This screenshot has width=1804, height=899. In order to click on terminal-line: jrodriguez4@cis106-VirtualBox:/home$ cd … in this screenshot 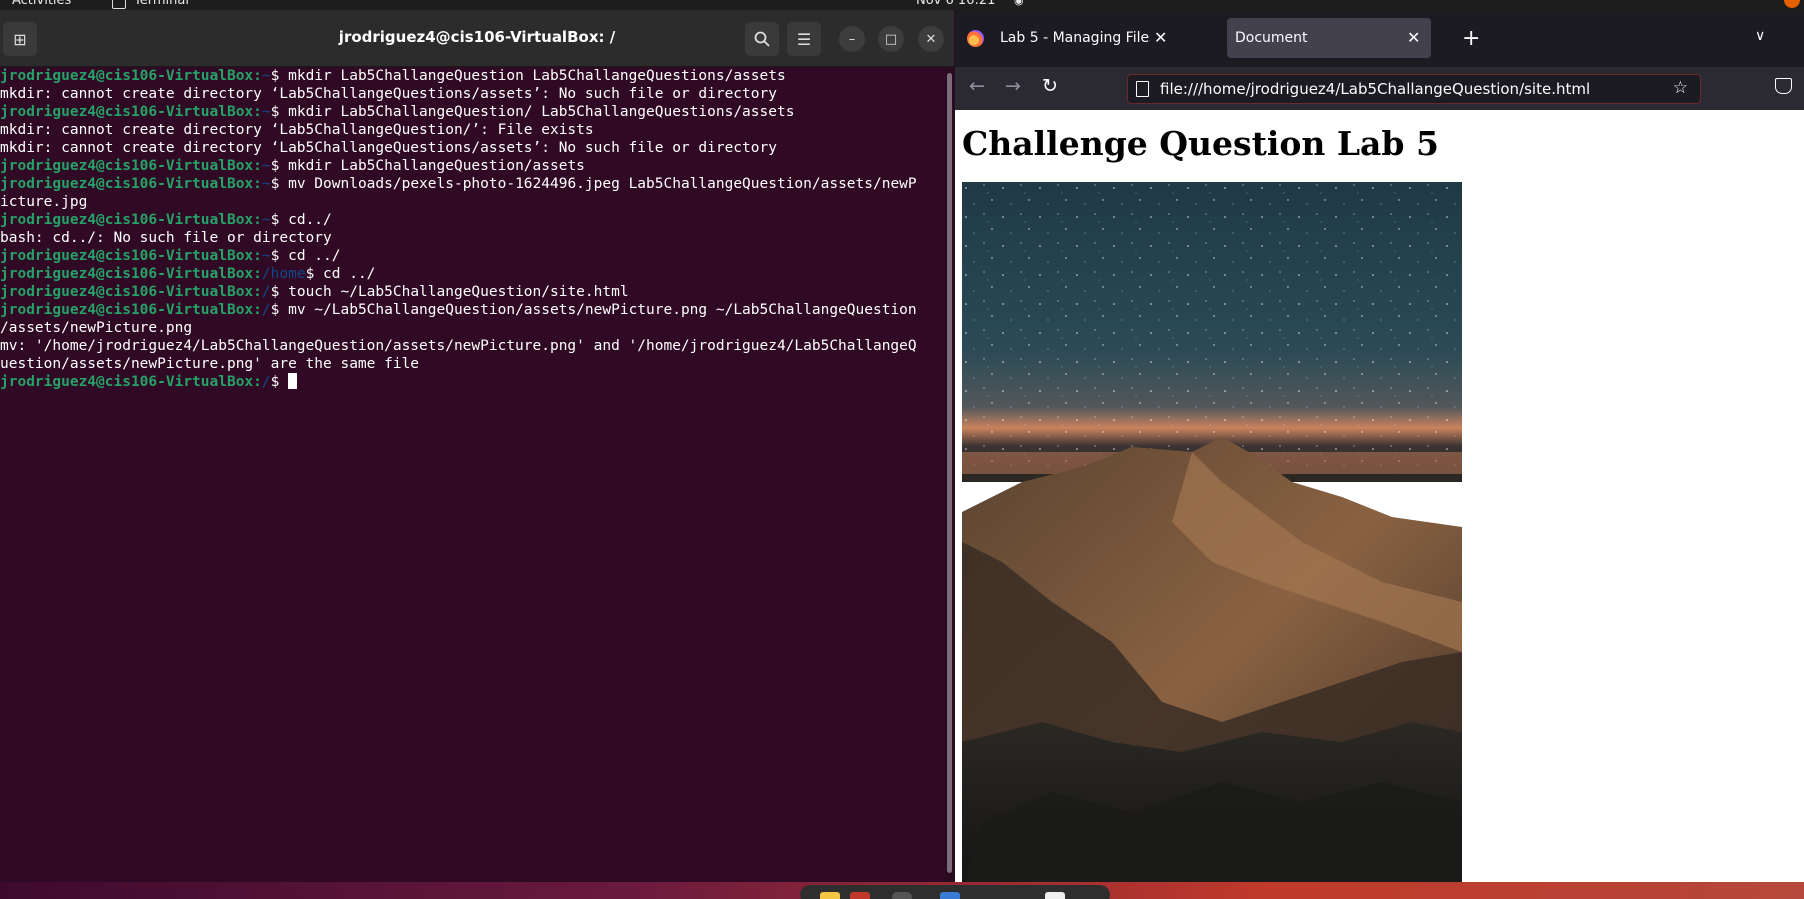, I will do `click(473, 274)`.